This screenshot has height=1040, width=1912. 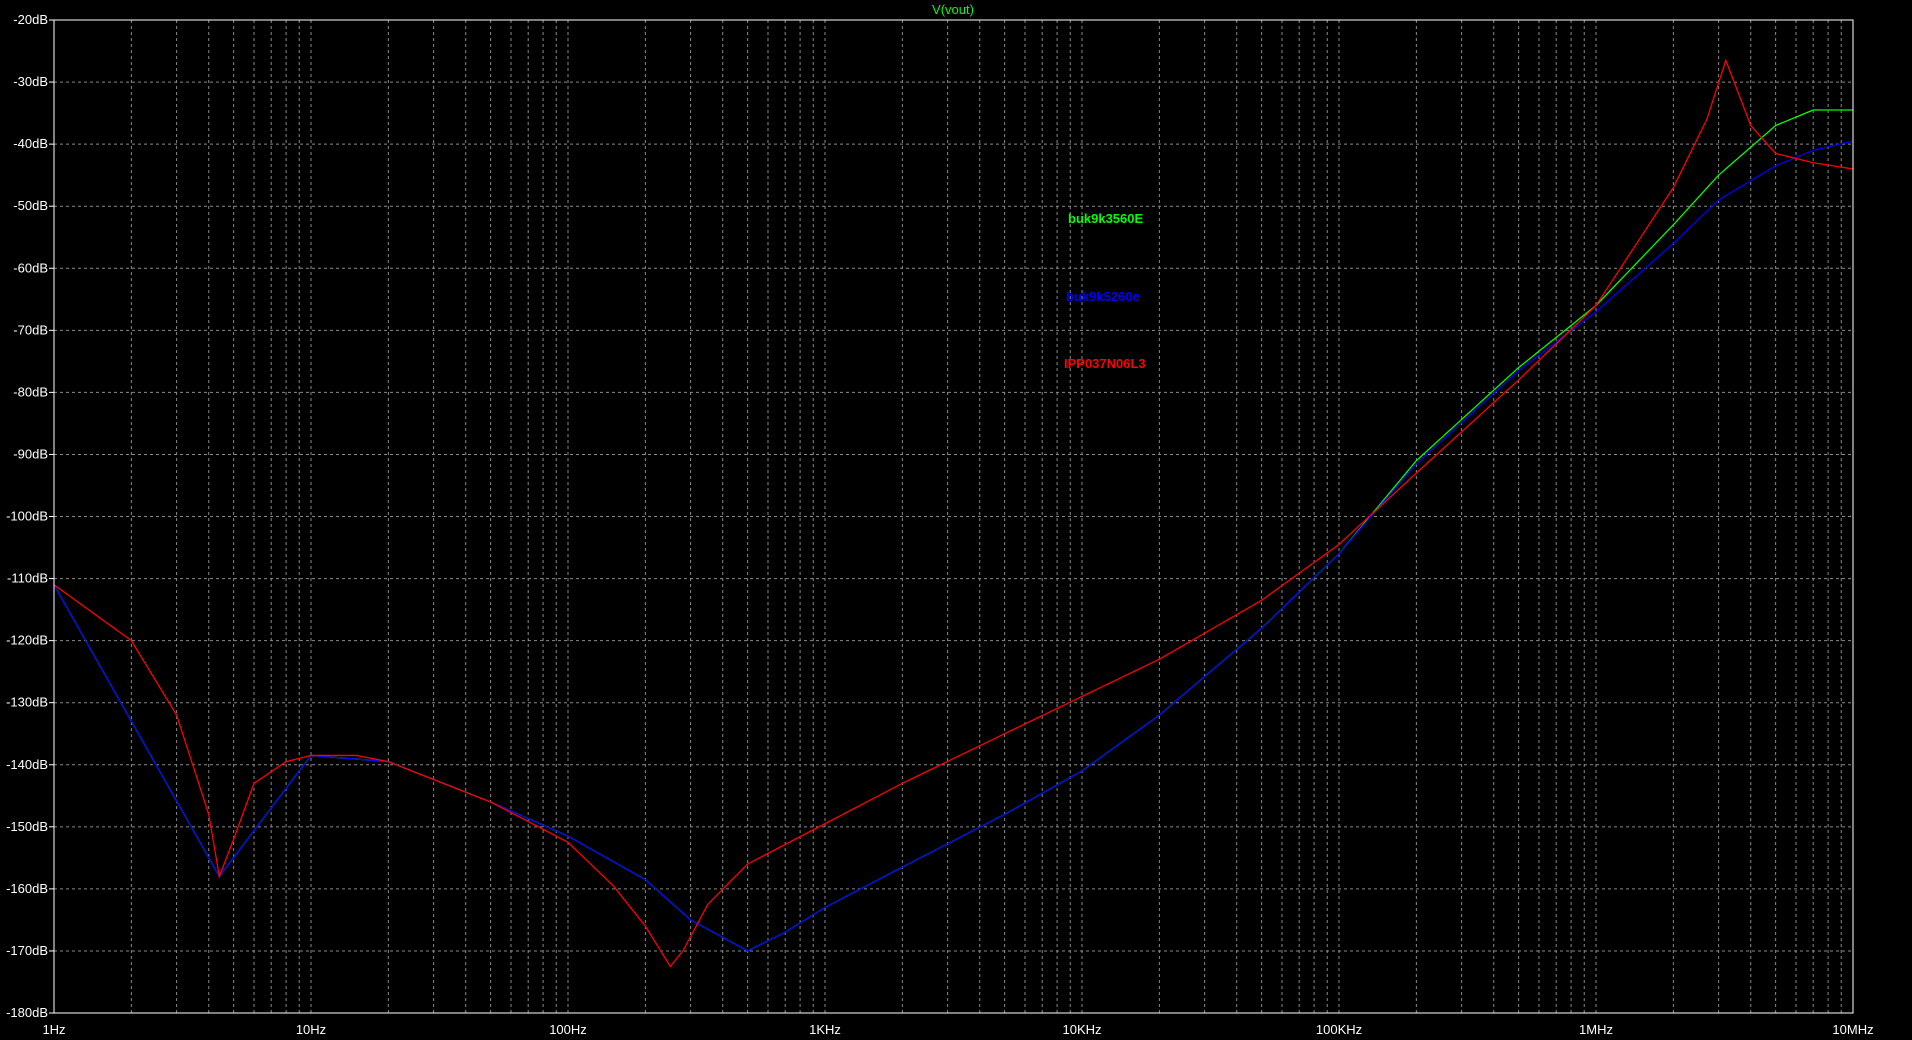 What do you see at coordinates (27, 1012) in the screenshot?
I see `y-tick-label: -180dB` at bounding box center [27, 1012].